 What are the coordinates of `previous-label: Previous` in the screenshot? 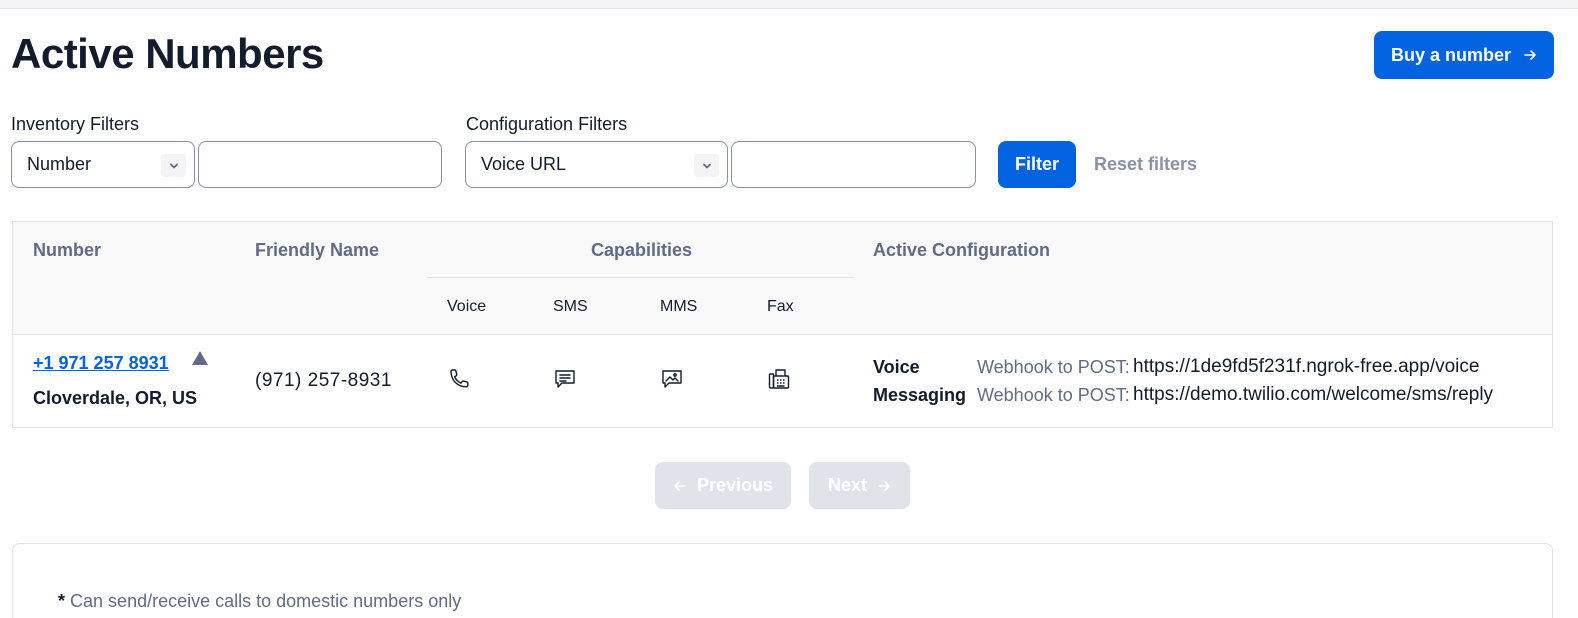 It's located at (735, 485).